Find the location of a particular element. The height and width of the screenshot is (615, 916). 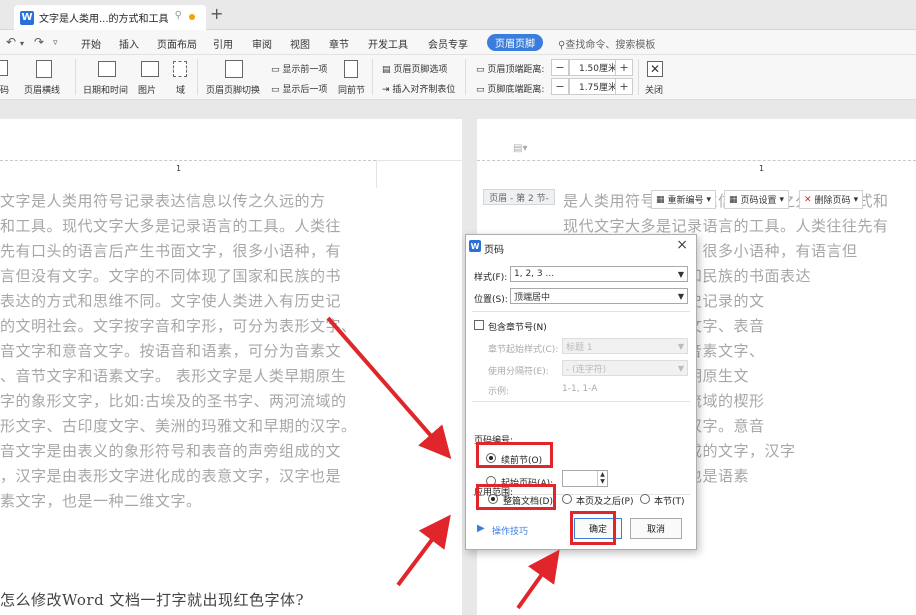

arrow-to-whole-doc is located at coordinates (423, 550).